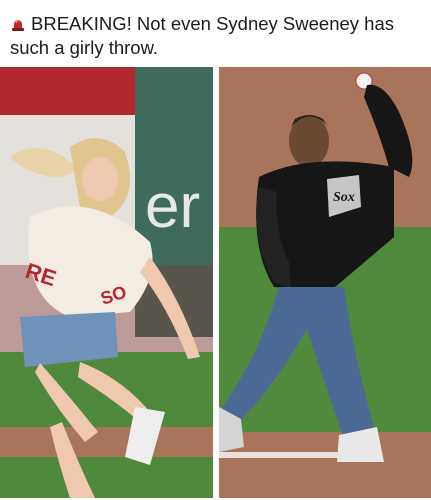  I want to click on wall-lettering: er, so click(172, 206).